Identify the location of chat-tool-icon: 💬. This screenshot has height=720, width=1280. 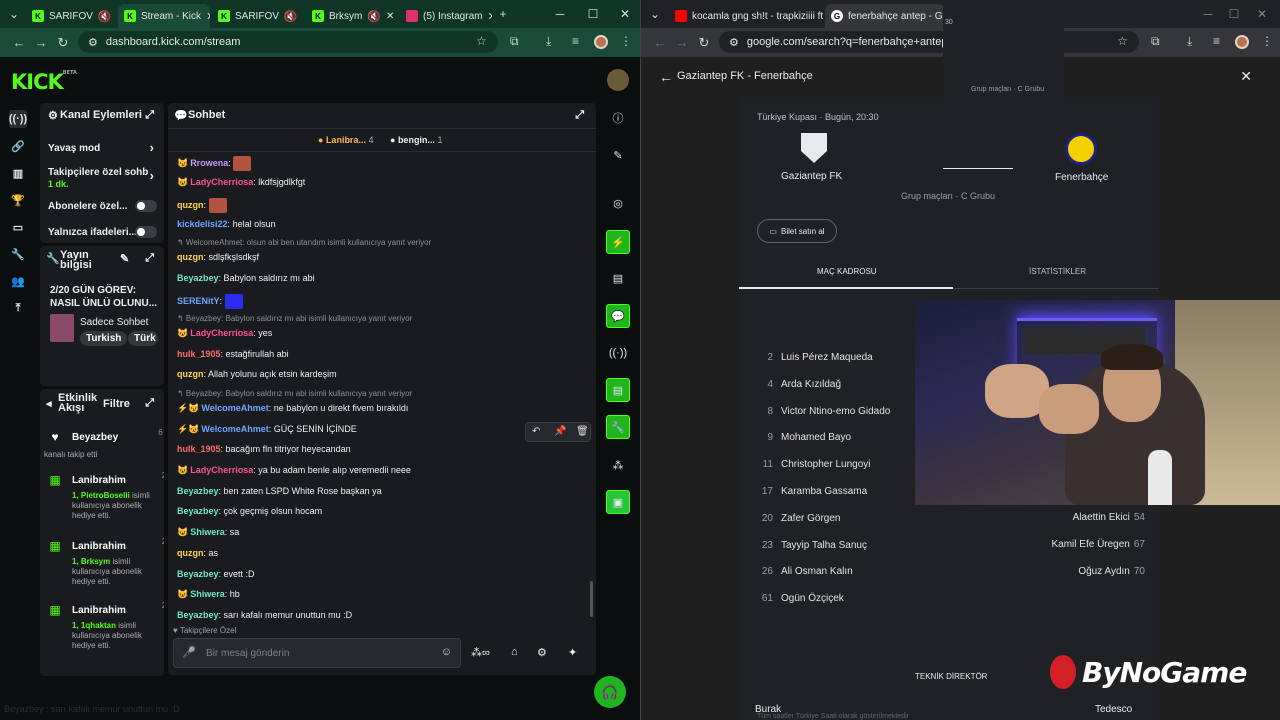
(618, 316).